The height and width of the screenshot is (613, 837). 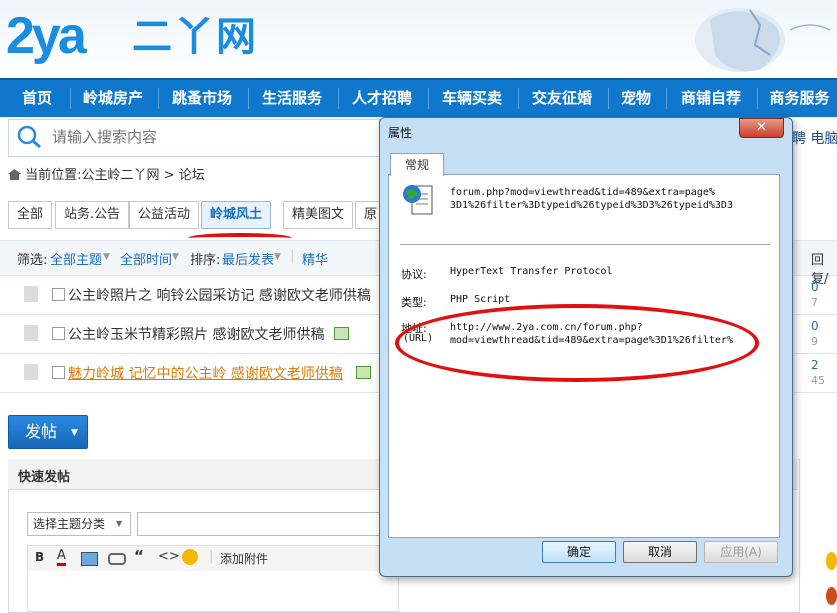 What do you see at coordinates (248, 258) in the screenshot?
I see `sort-dropdown: 最后发表` at bounding box center [248, 258].